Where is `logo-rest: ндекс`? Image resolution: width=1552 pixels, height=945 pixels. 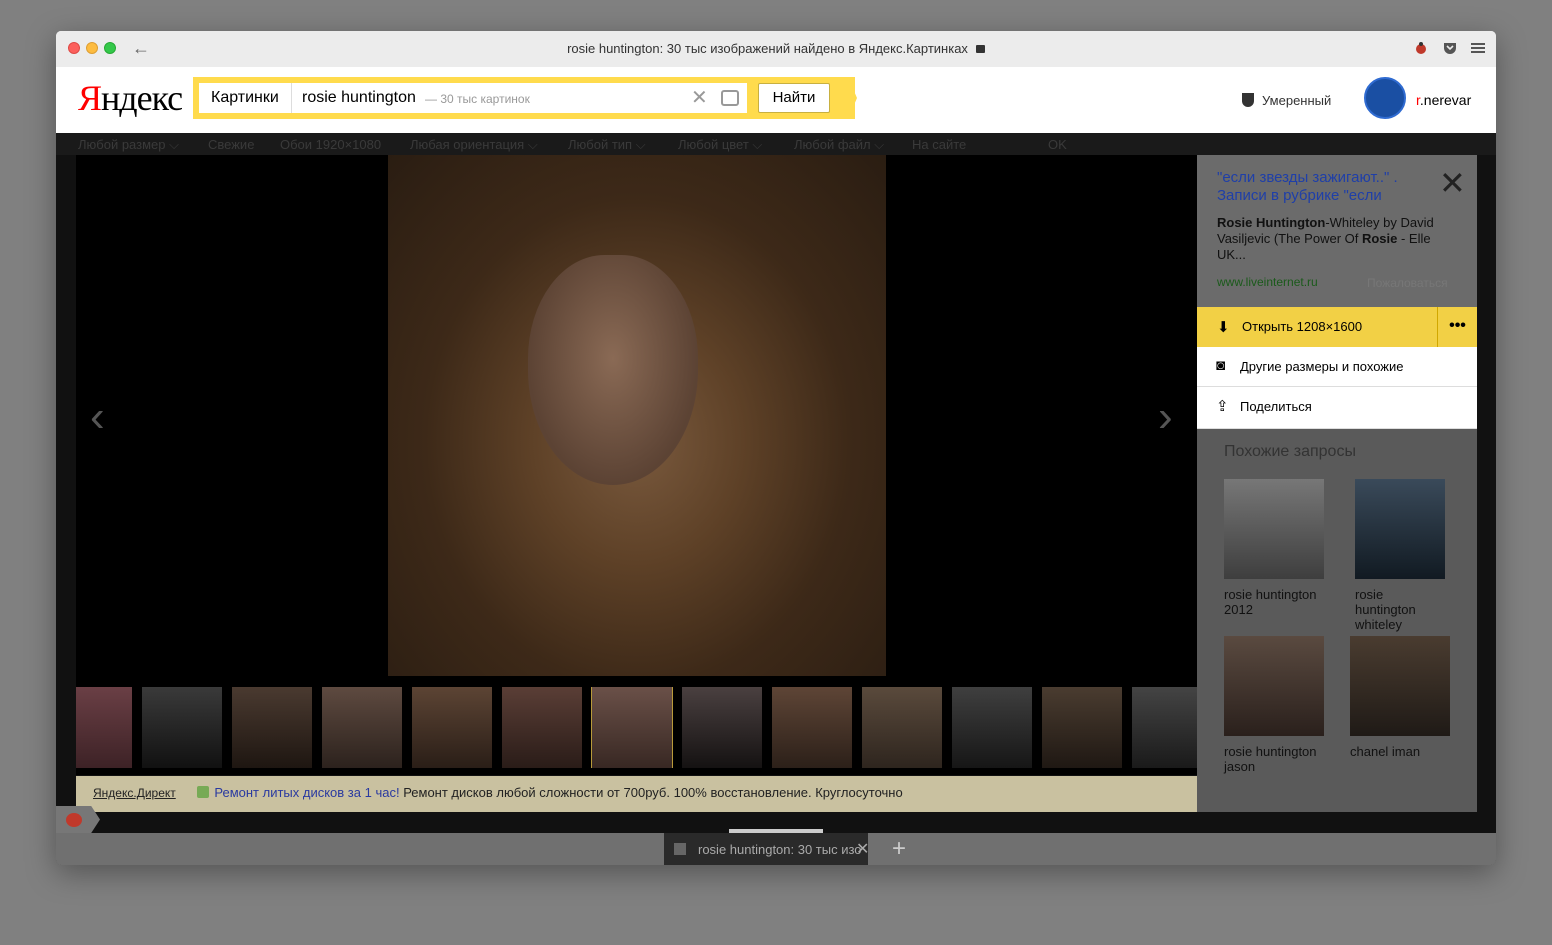 logo-rest: ндекс is located at coordinates (142, 98).